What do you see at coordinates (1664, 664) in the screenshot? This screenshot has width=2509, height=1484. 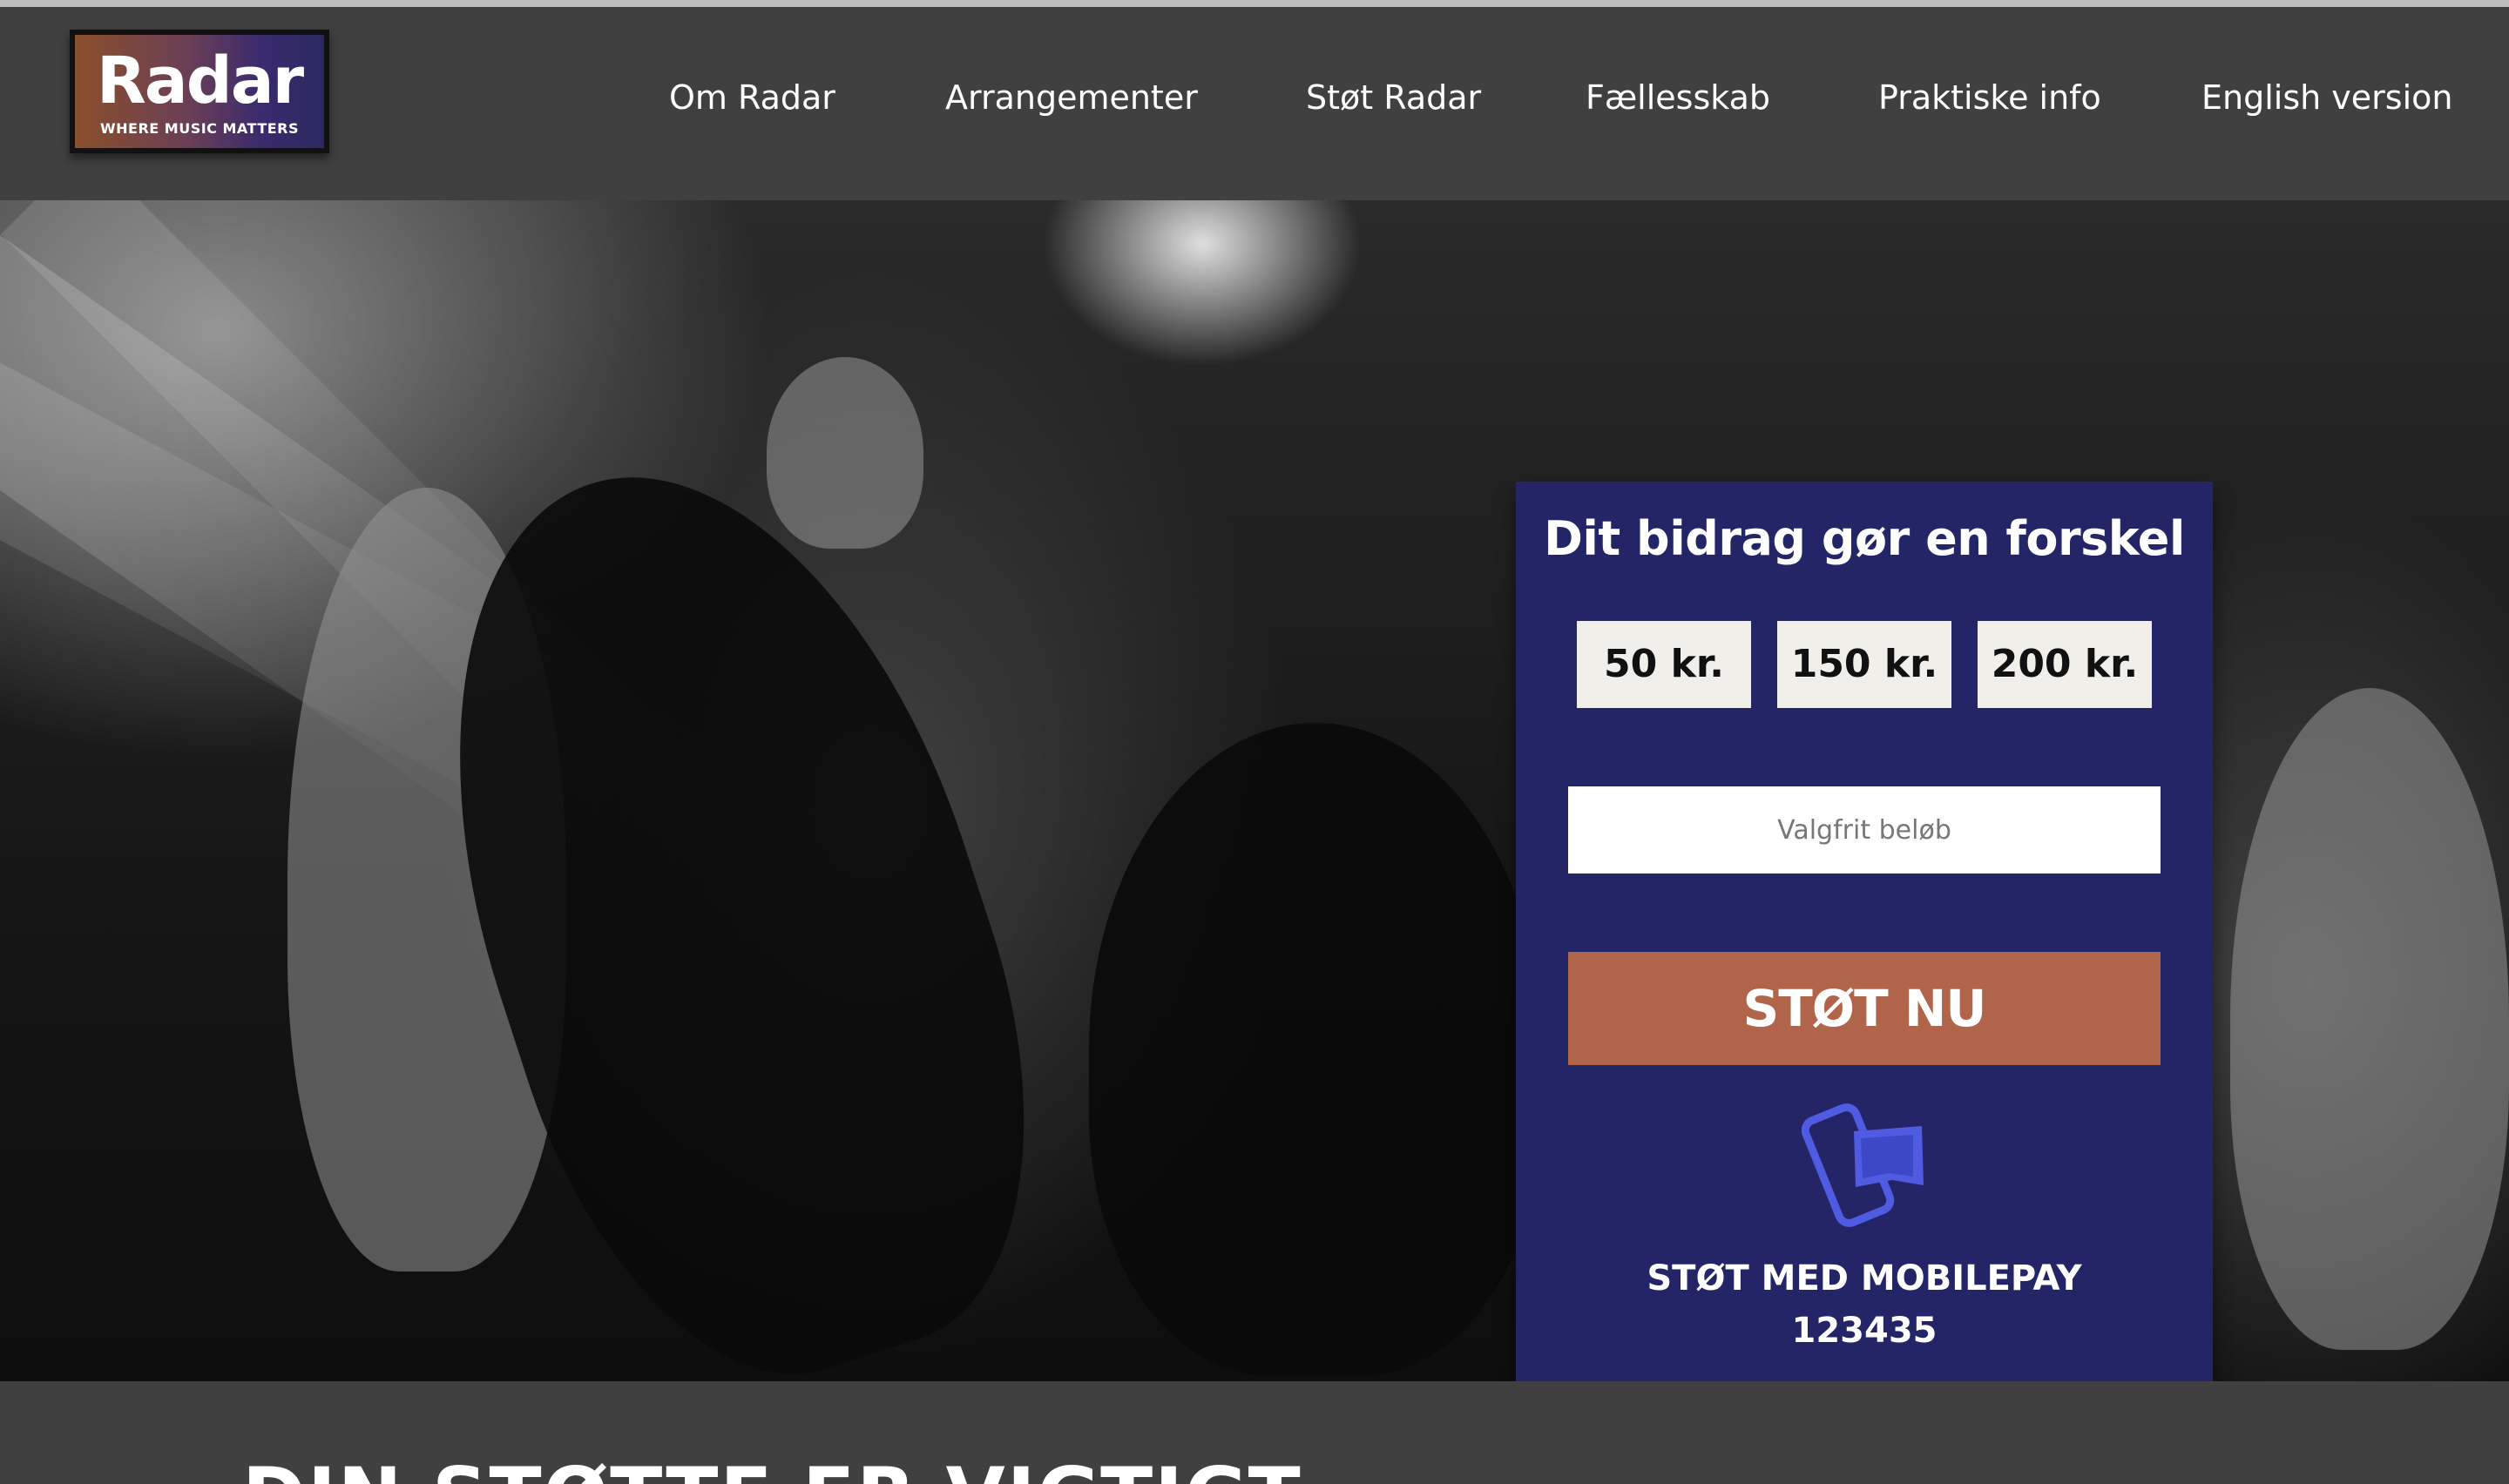 I see `amount-50-button: 50 kr.` at bounding box center [1664, 664].